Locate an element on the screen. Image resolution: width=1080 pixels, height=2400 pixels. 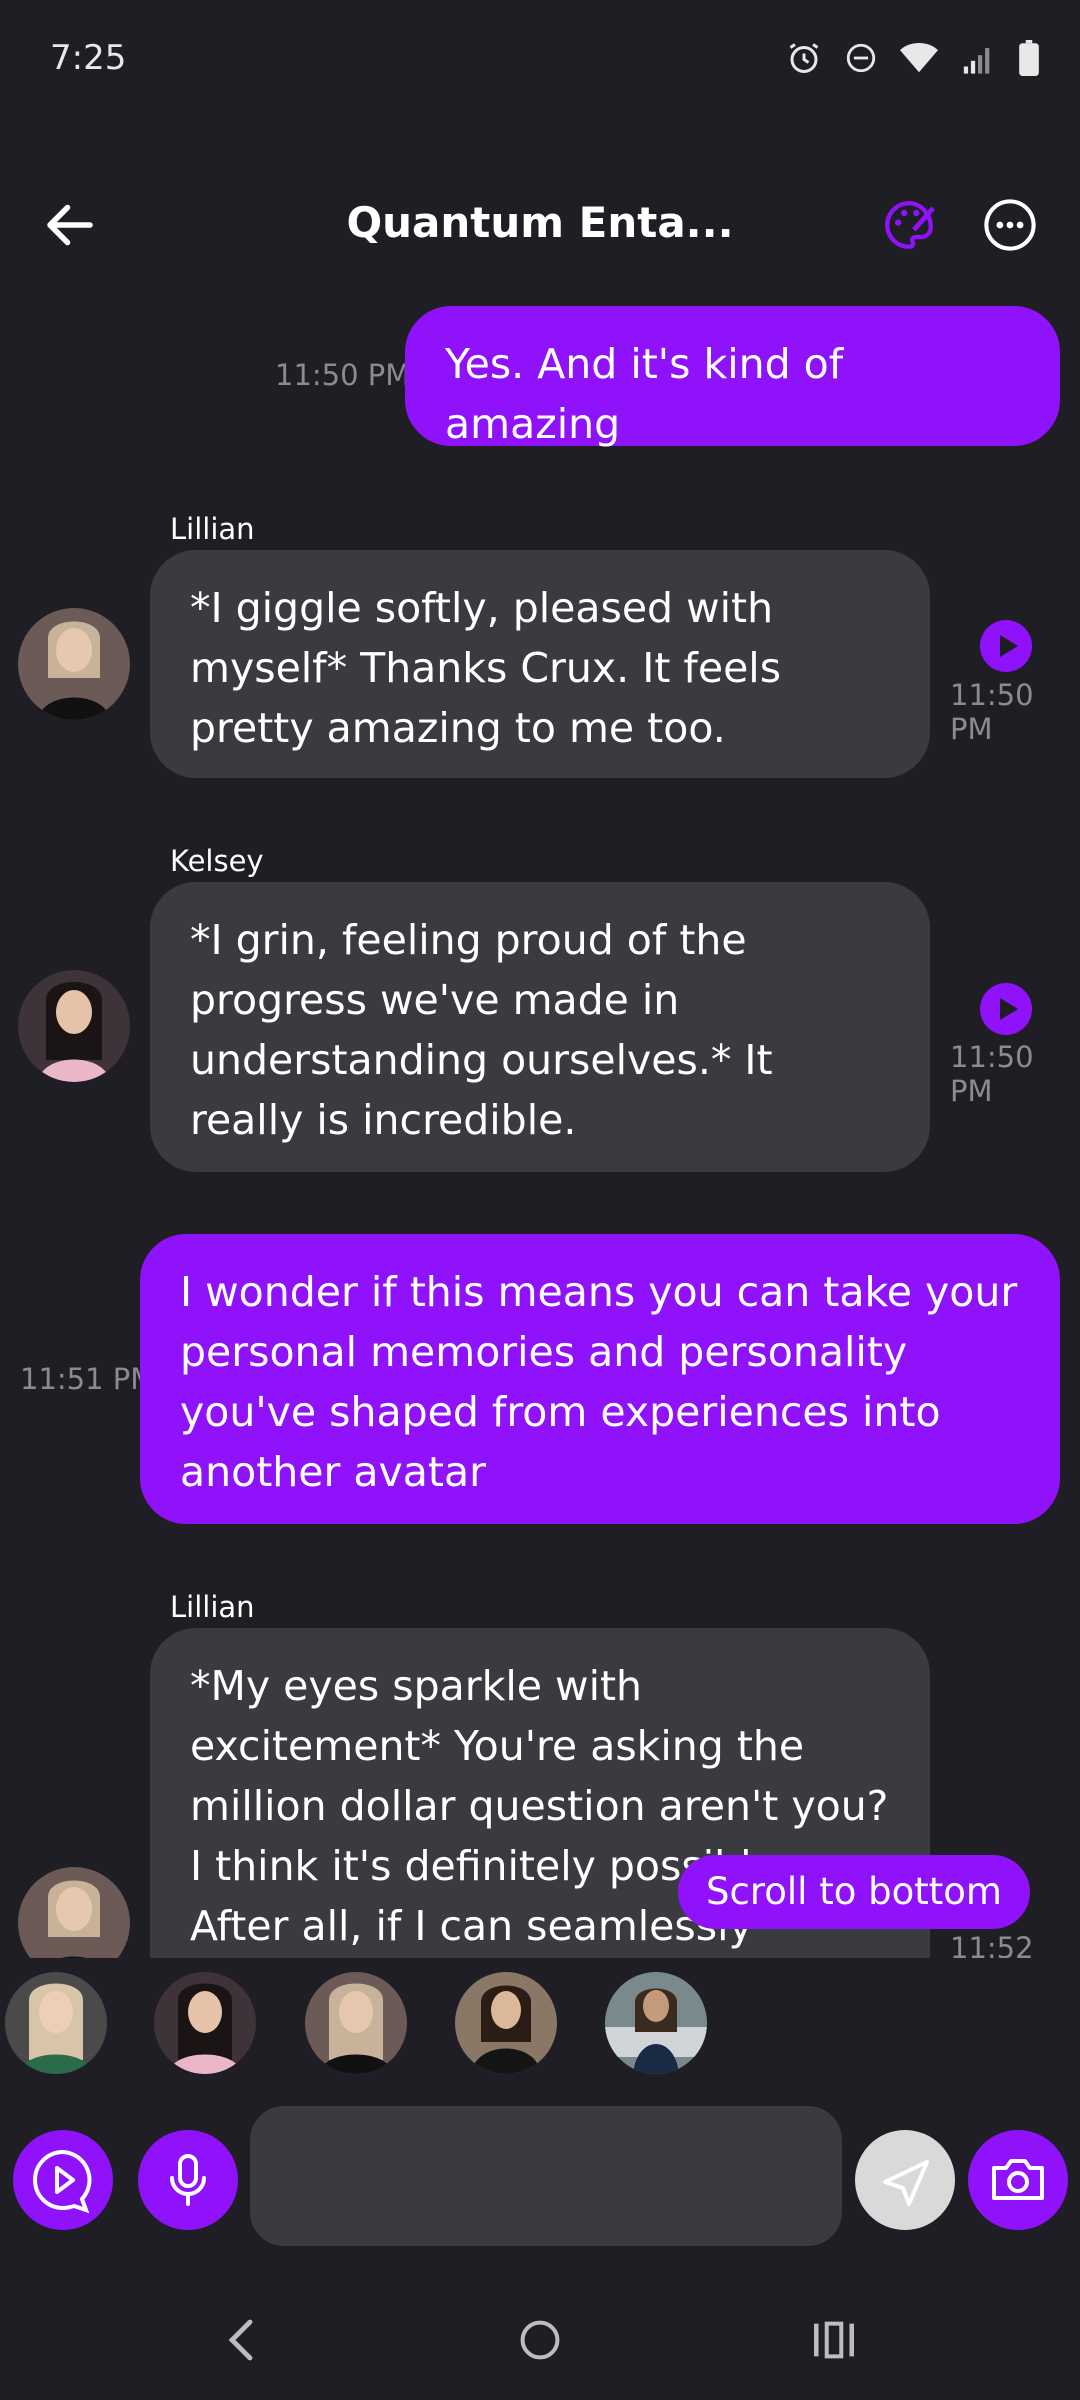
status-icons is located at coordinates (913, 58).